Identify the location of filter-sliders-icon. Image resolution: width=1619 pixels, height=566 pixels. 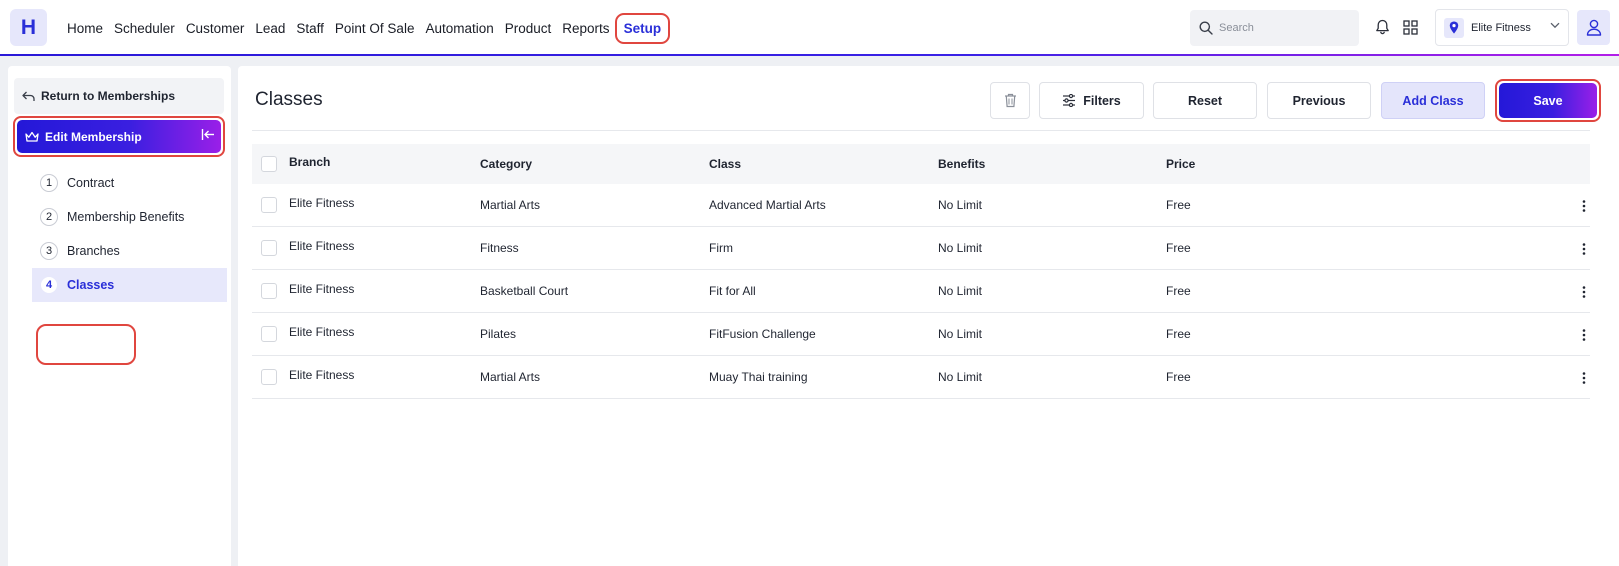
(1069, 100).